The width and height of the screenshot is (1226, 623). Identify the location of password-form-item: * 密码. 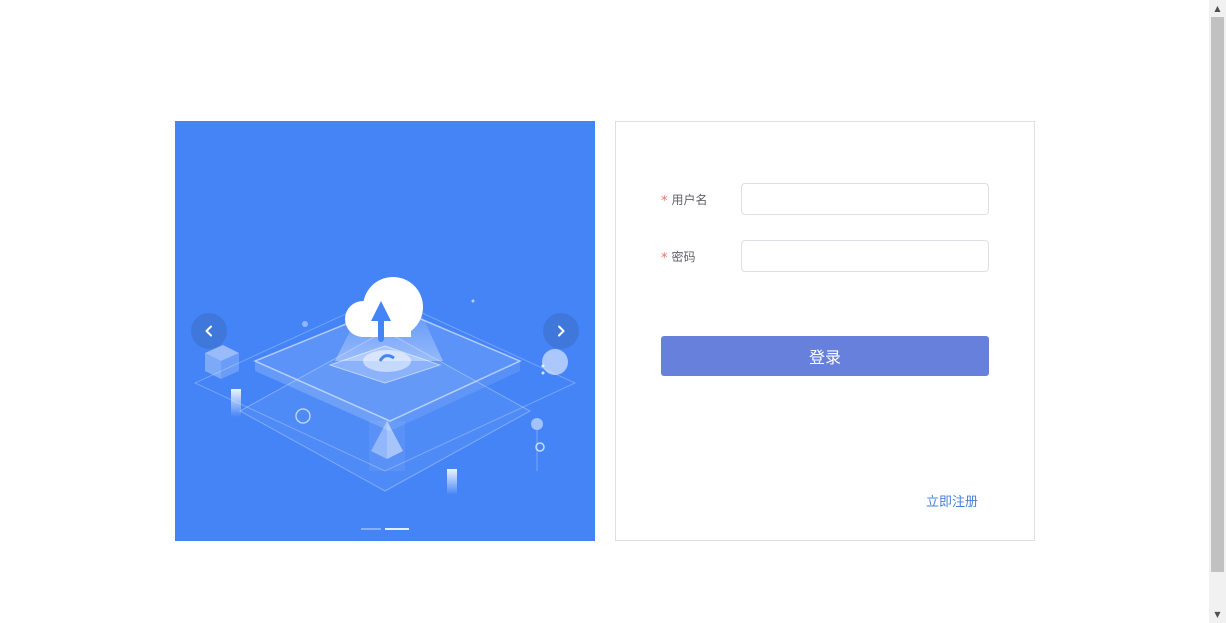
(826, 256).